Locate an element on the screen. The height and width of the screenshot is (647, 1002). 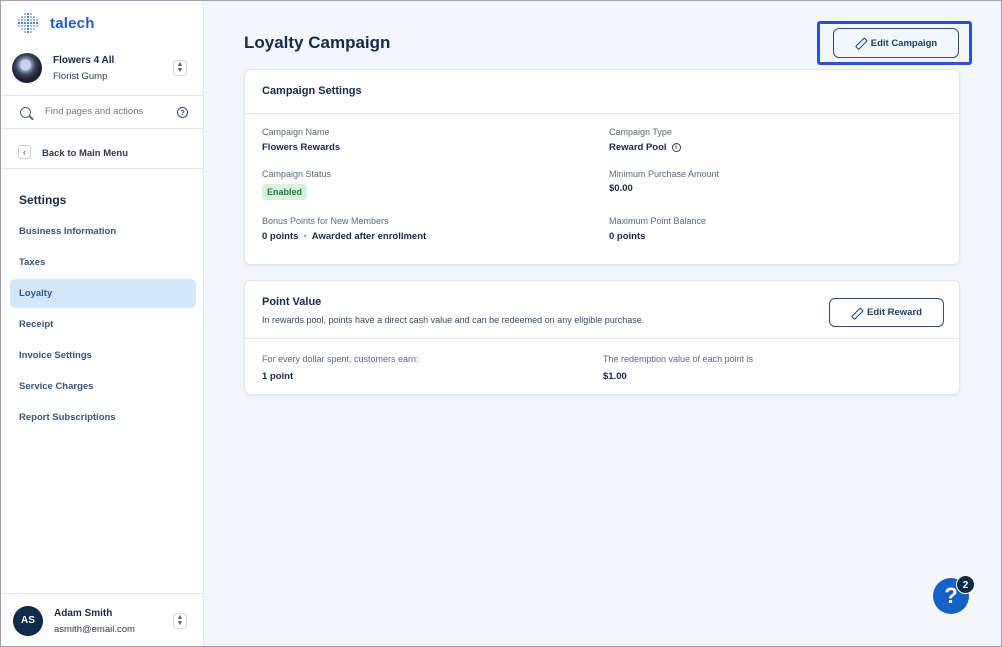
sidebar-item-service-charges: Service Charges is located at coordinates (103, 386).